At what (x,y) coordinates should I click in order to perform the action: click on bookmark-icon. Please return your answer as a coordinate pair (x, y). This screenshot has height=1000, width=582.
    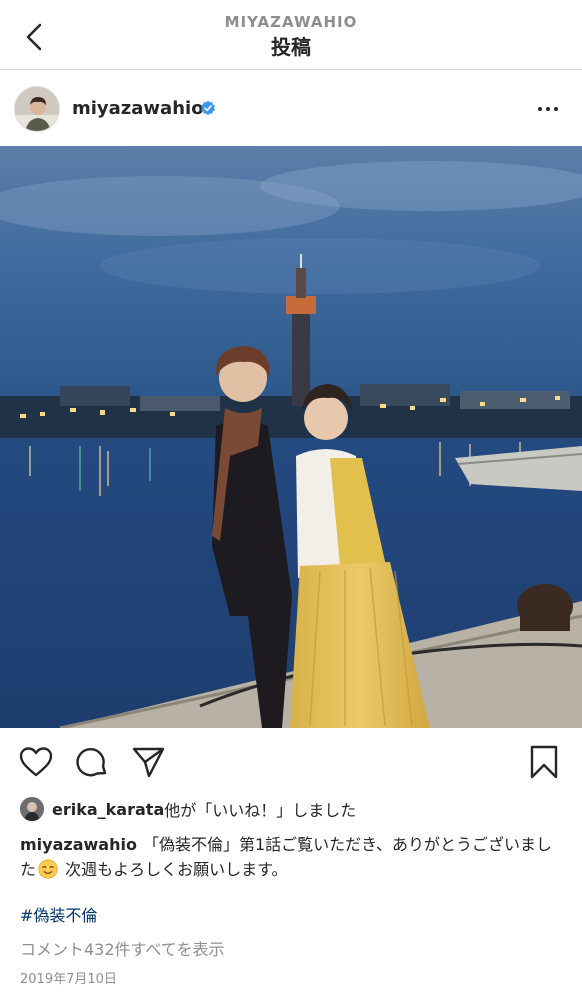
    Looking at the image, I should click on (544, 762).